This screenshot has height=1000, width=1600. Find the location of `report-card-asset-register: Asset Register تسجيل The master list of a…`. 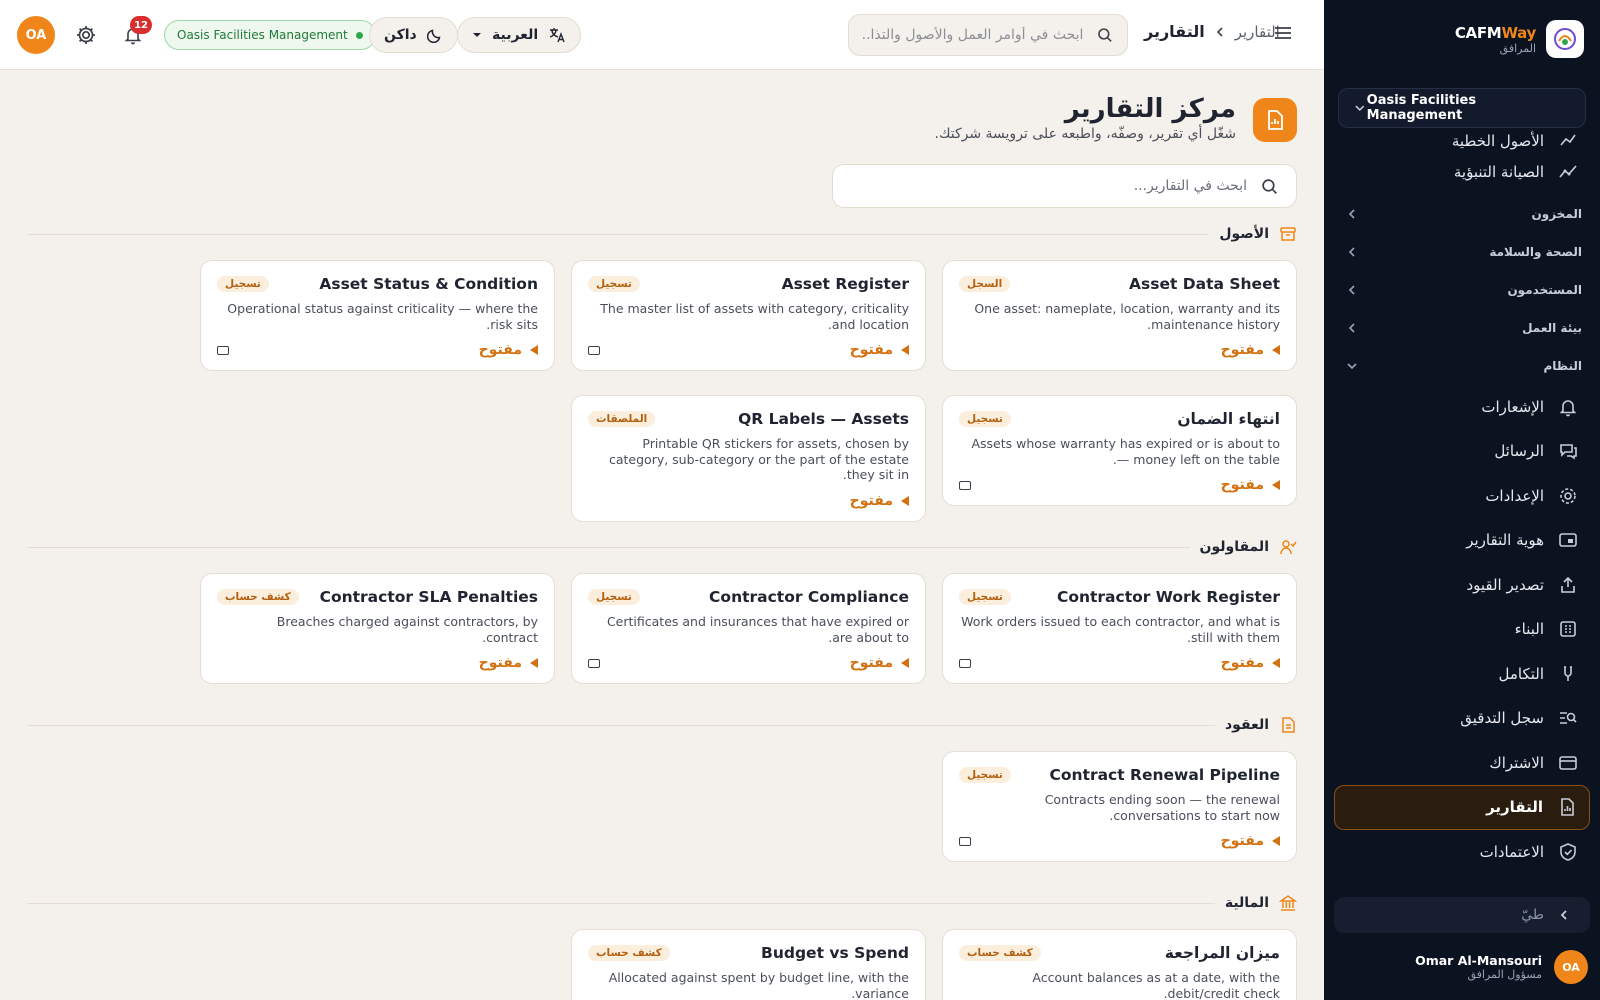

report-card-asset-register: Asset Register تسجيل The master list of a… is located at coordinates (748, 315).